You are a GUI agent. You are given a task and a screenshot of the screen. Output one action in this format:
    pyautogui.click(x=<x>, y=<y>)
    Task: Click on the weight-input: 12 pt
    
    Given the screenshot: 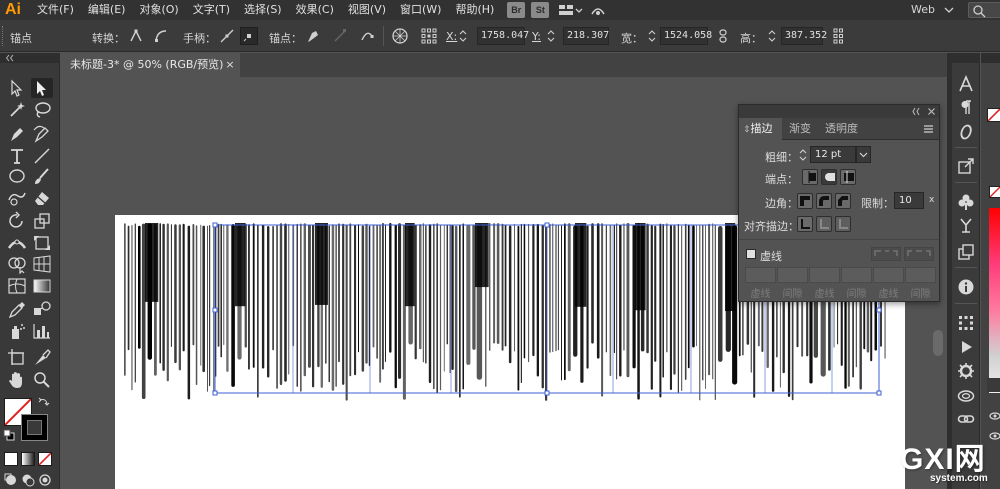 What is the action you would take?
    pyautogui.click(x=833, y=154)
    